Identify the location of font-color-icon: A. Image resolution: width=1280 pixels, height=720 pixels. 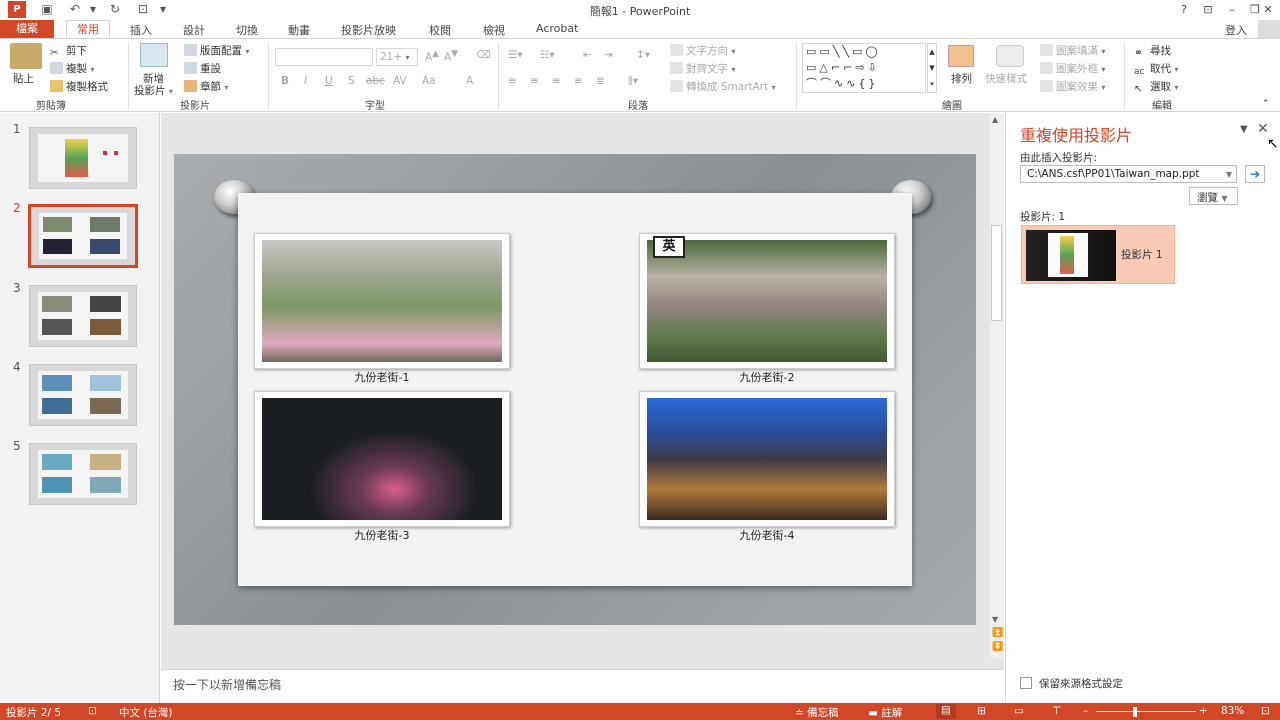
(469, 81).